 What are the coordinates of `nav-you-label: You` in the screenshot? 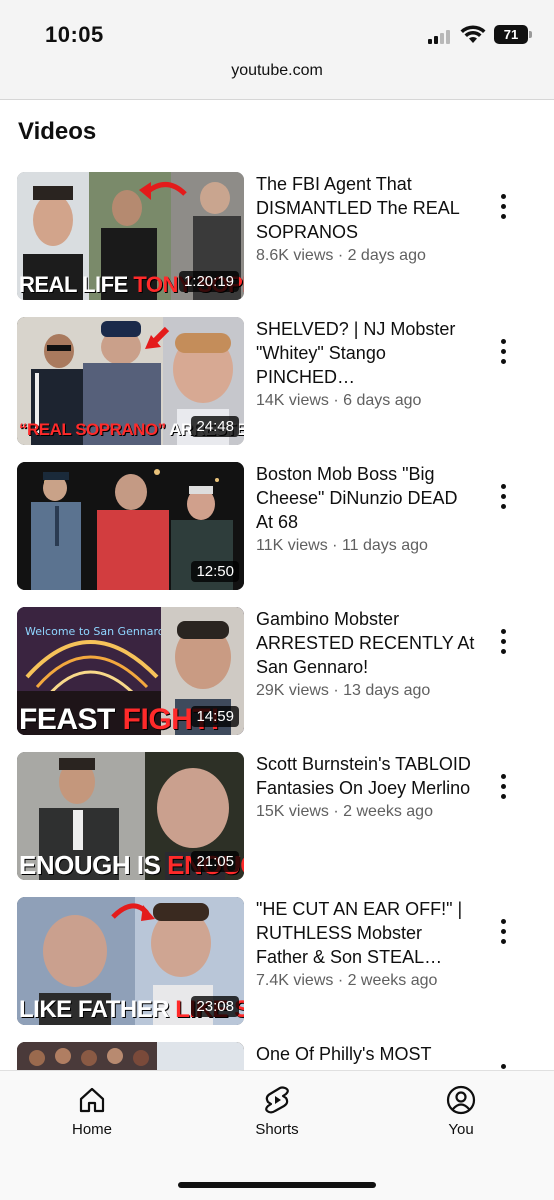 It's located at (461, 1129).